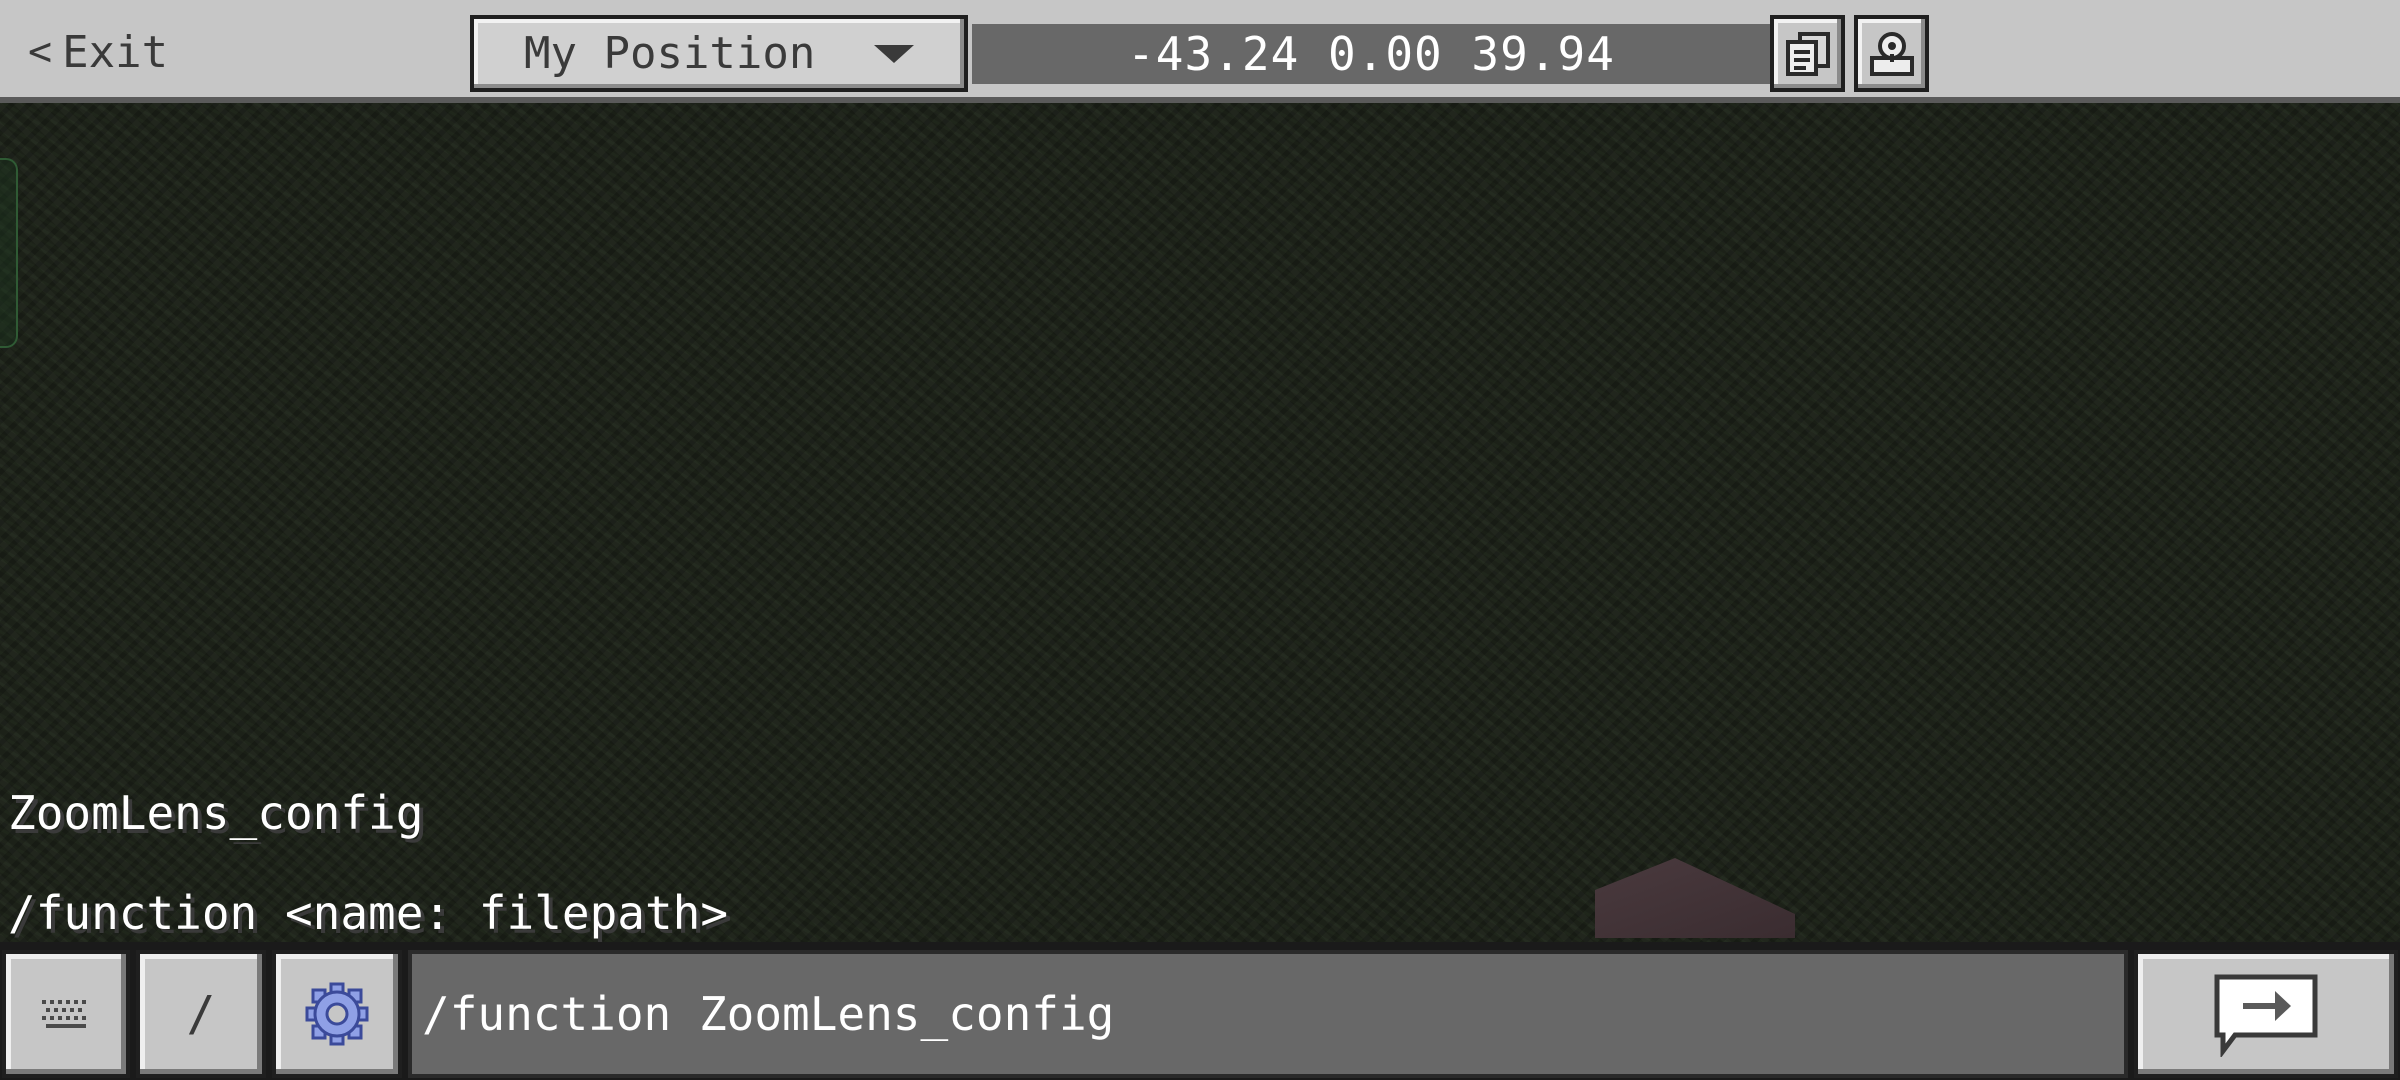 The width and height of the screenshot is (2400, 1080). What do you see at coordinates (1268, 1014) in the screenshot?
I see `command-input` at bounding box center [1268, 1014].